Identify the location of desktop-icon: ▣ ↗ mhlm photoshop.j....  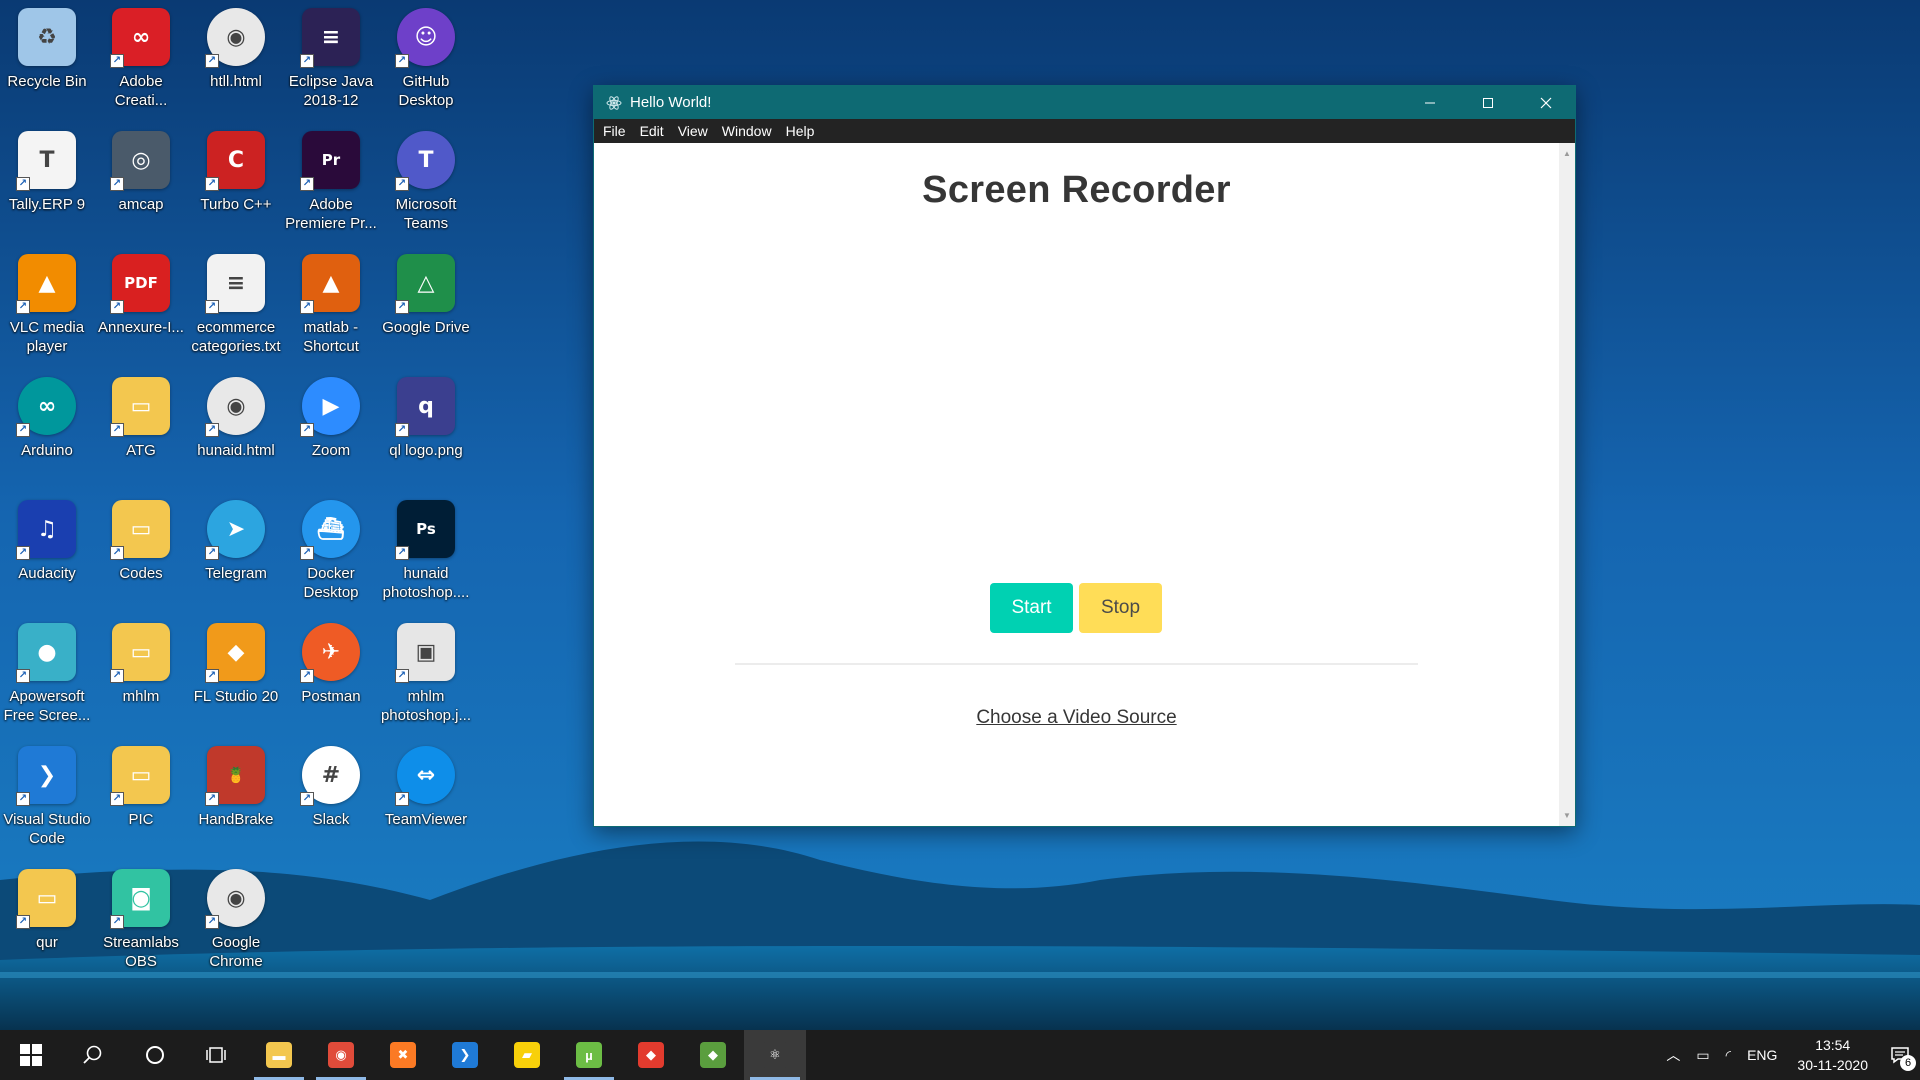
(426, 674).